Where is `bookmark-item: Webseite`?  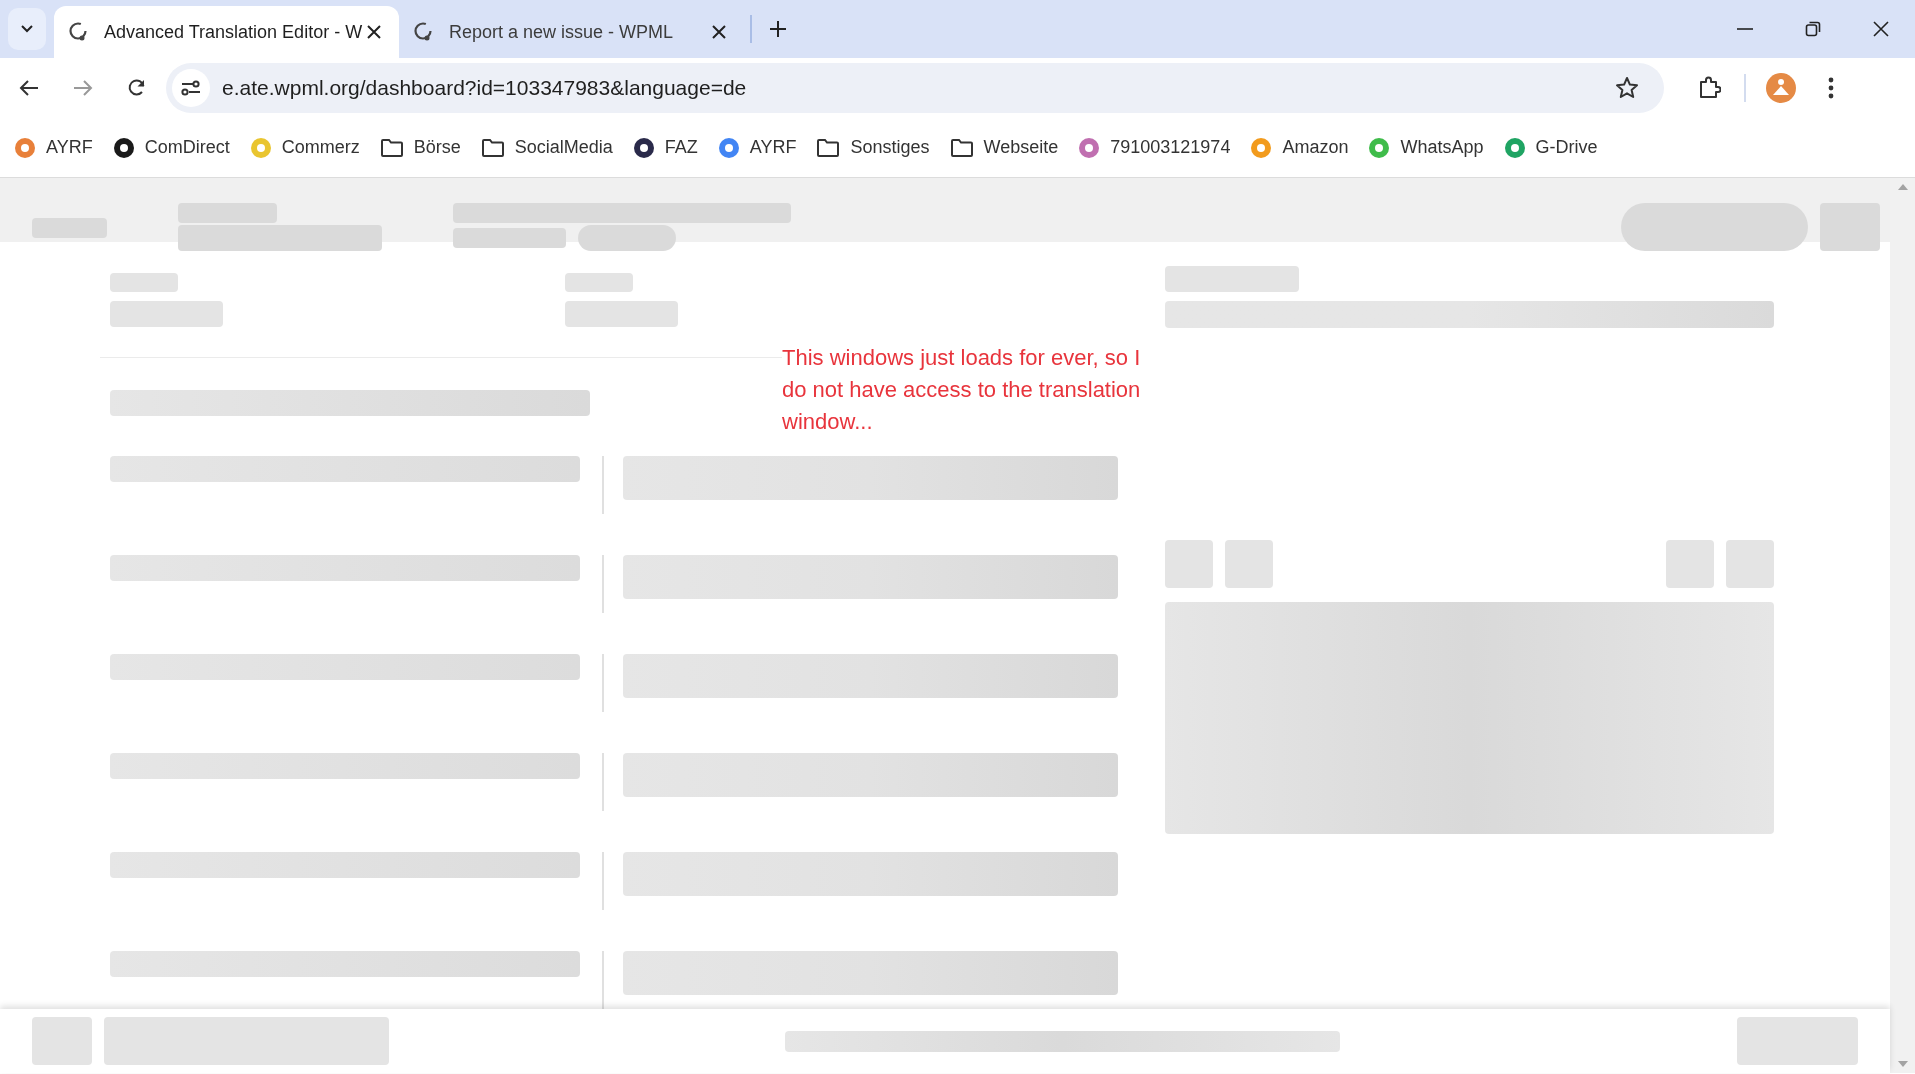
bookmark-item: Webseite is located at coordinates (1008, 147).